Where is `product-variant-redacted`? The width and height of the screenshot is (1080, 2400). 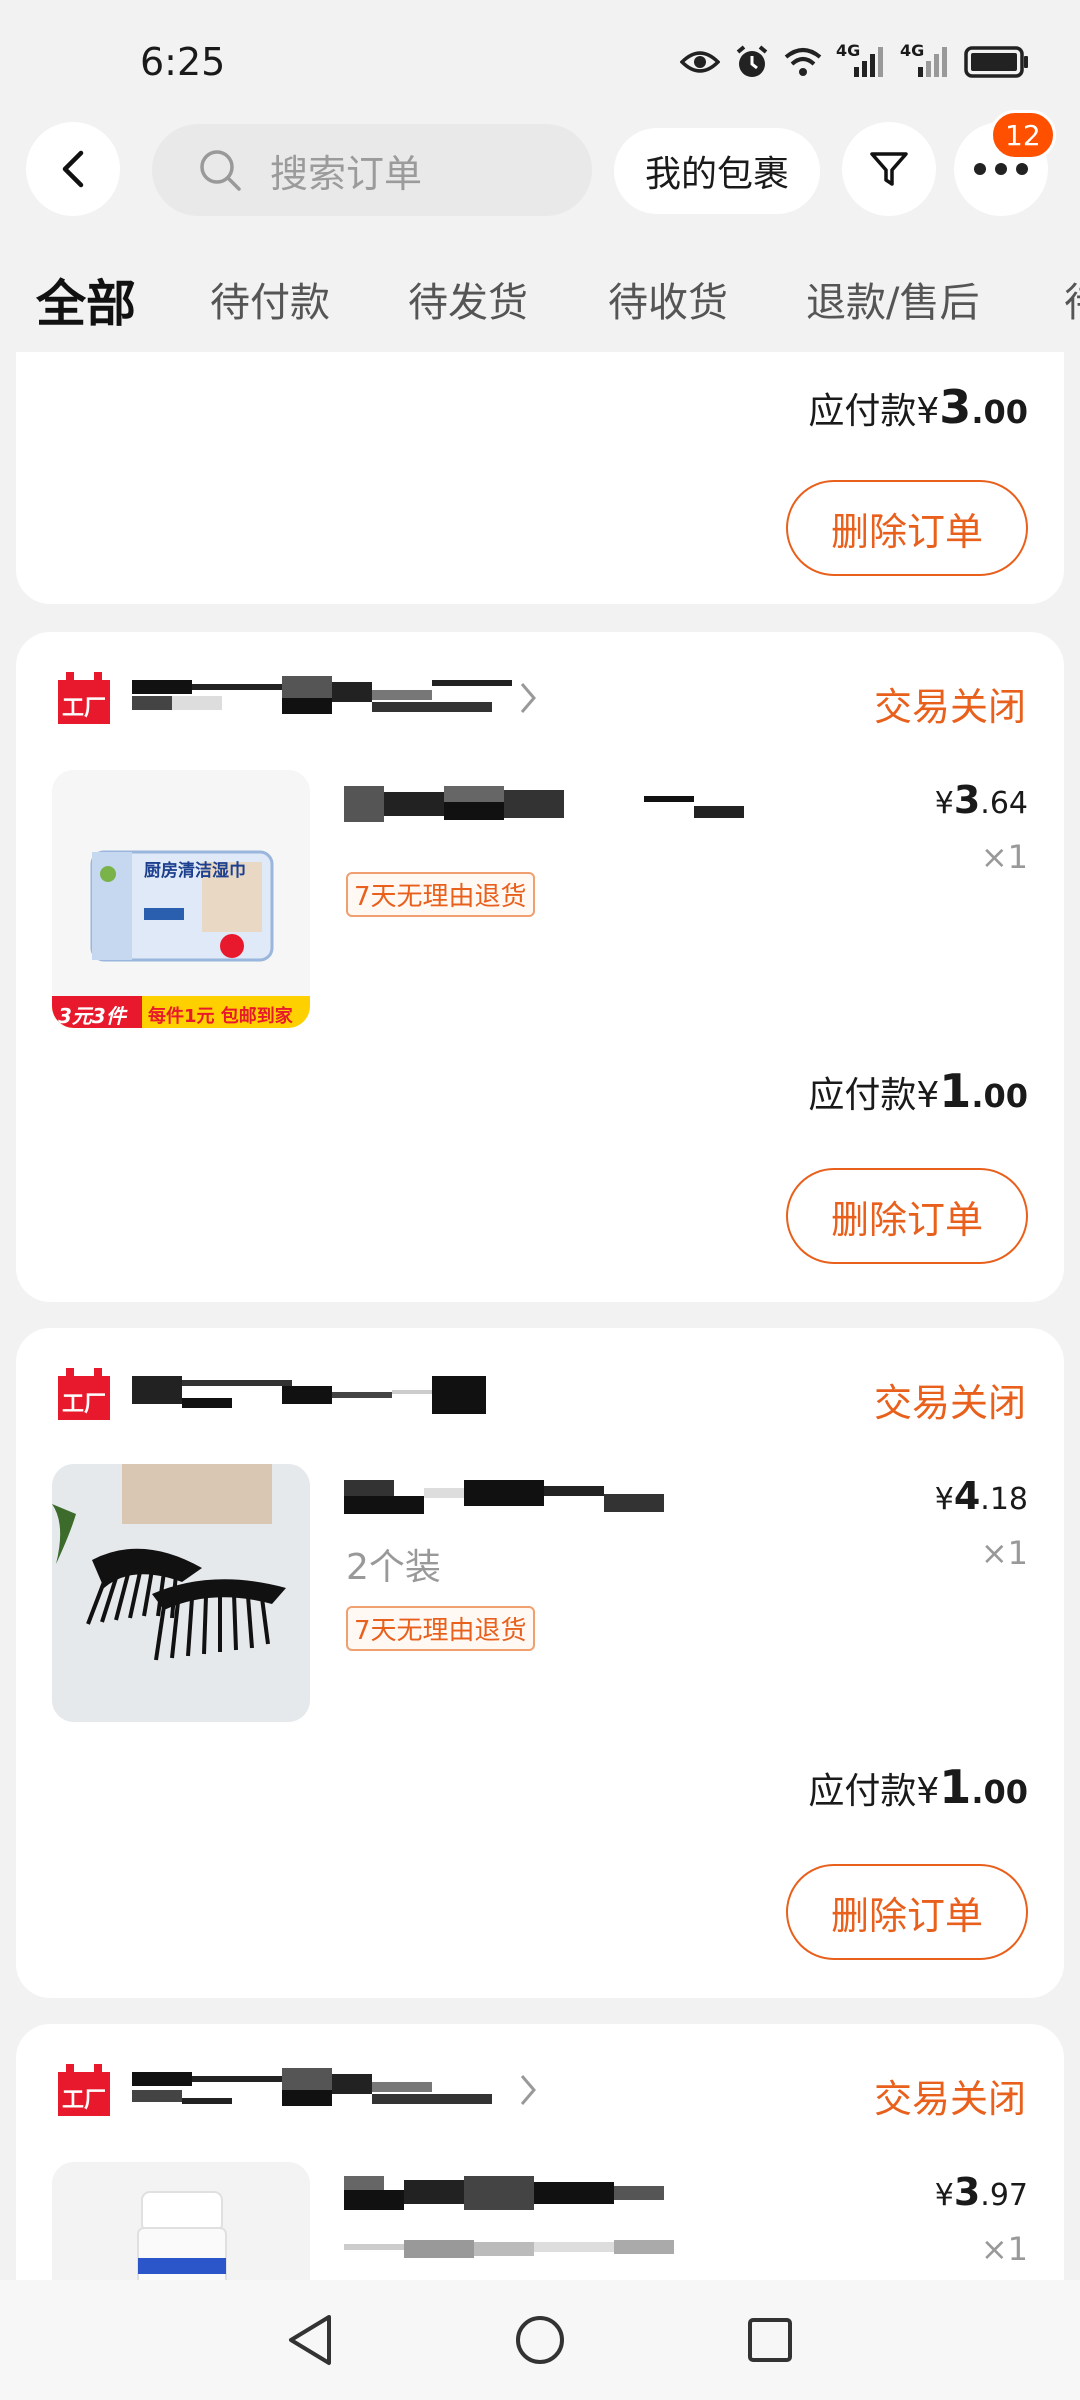
product-variant-redacted is located at coordinates (509, 2251).